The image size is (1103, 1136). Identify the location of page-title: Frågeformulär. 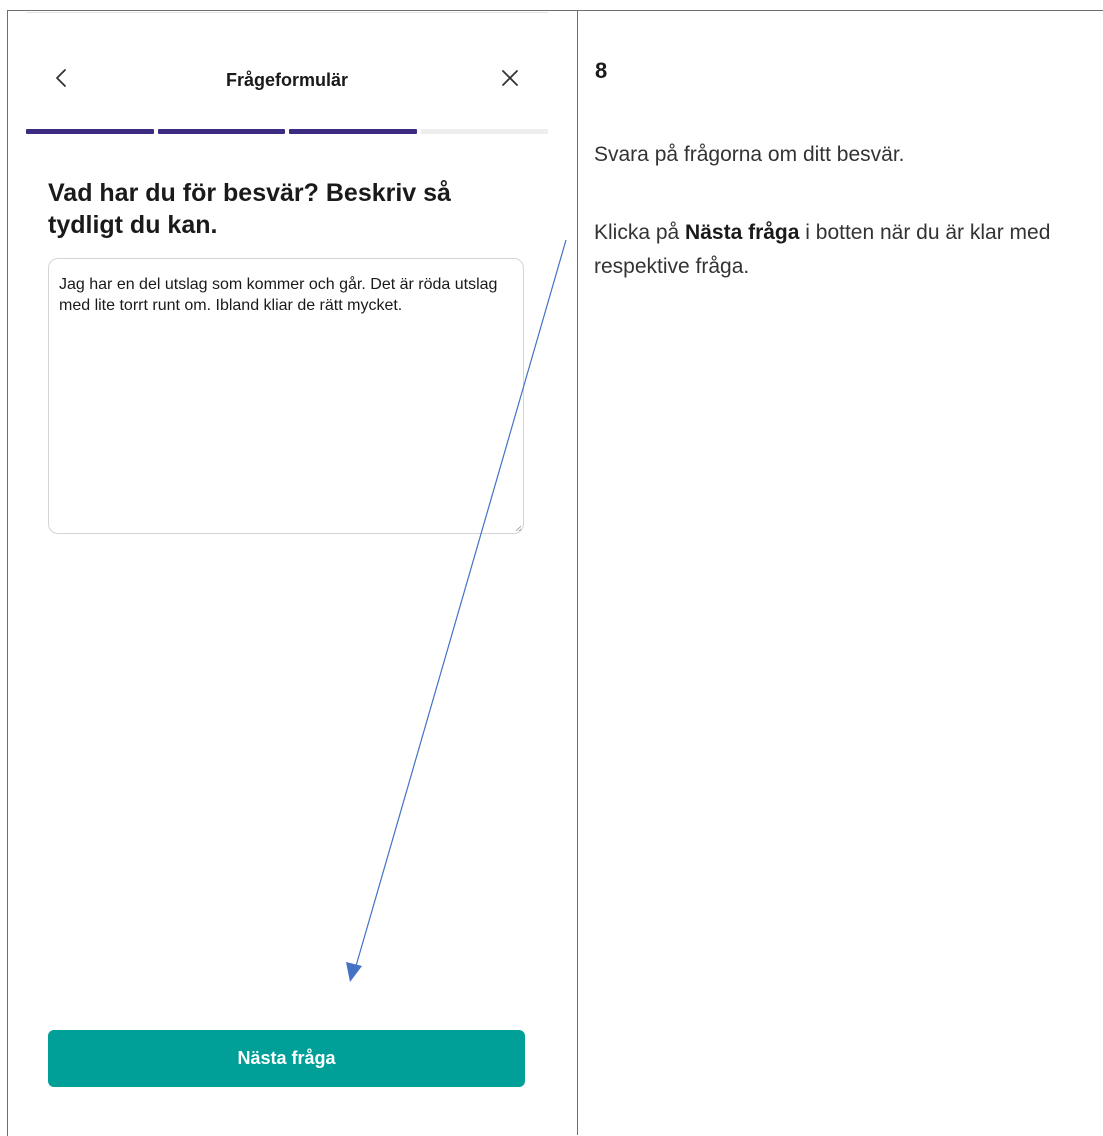
(287, 80).